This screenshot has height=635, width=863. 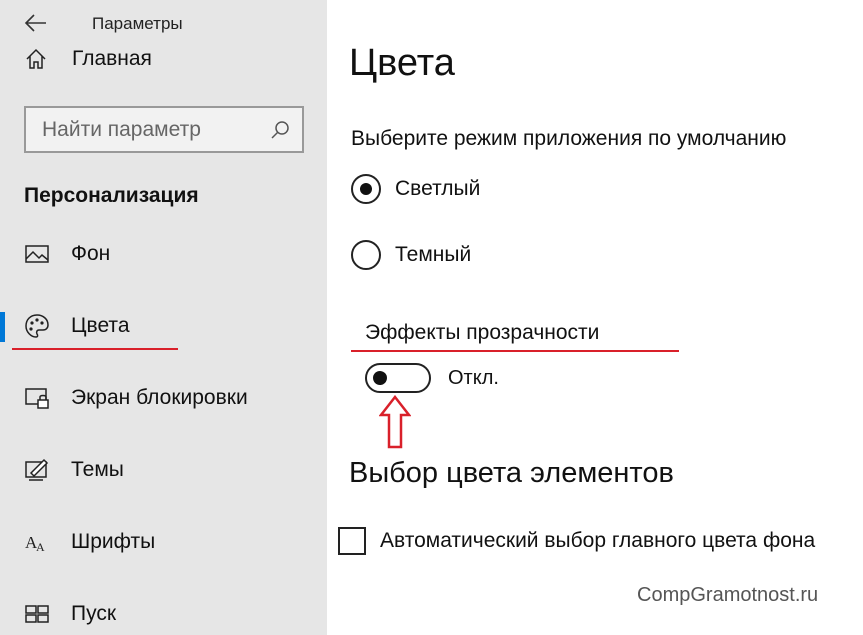 What do you see at coordinates (94, 613) in the screenshot?
I see `sidebar-item-label: Пуск` at bounding box center [94, 613].